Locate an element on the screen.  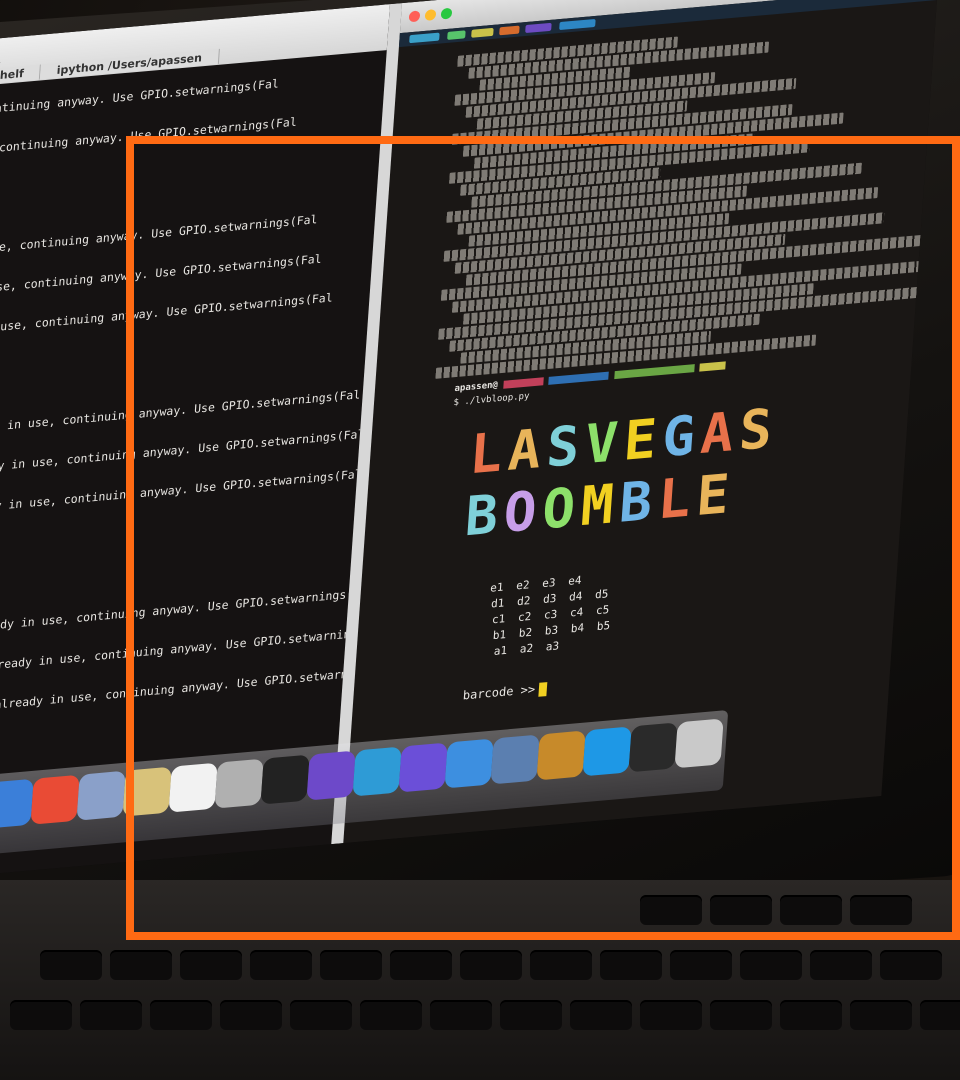
minimize-window-icon is located at coordinates (430, 15).